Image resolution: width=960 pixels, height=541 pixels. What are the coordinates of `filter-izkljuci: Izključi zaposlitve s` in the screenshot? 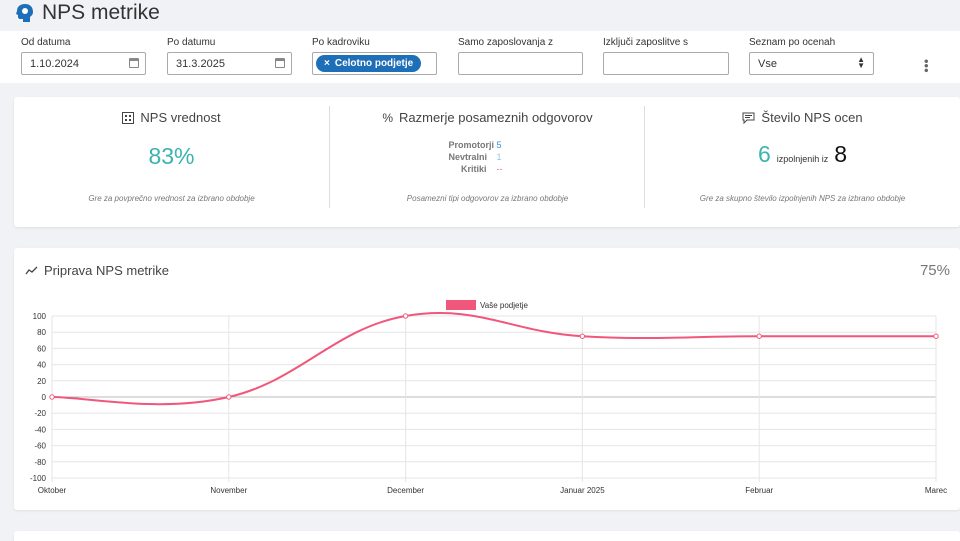 It's located at (666, 56).